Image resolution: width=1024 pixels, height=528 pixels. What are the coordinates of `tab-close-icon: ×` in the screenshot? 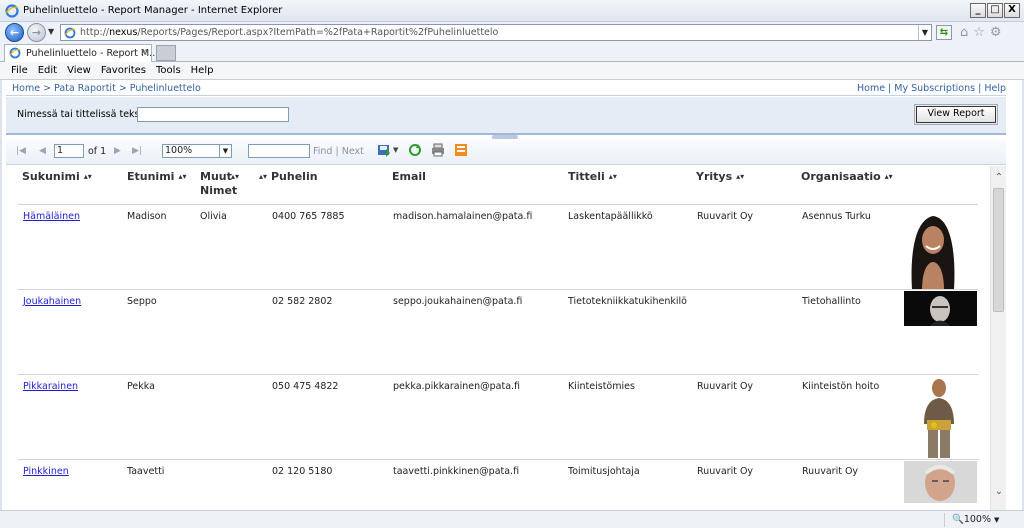 It's located at (144, 52).